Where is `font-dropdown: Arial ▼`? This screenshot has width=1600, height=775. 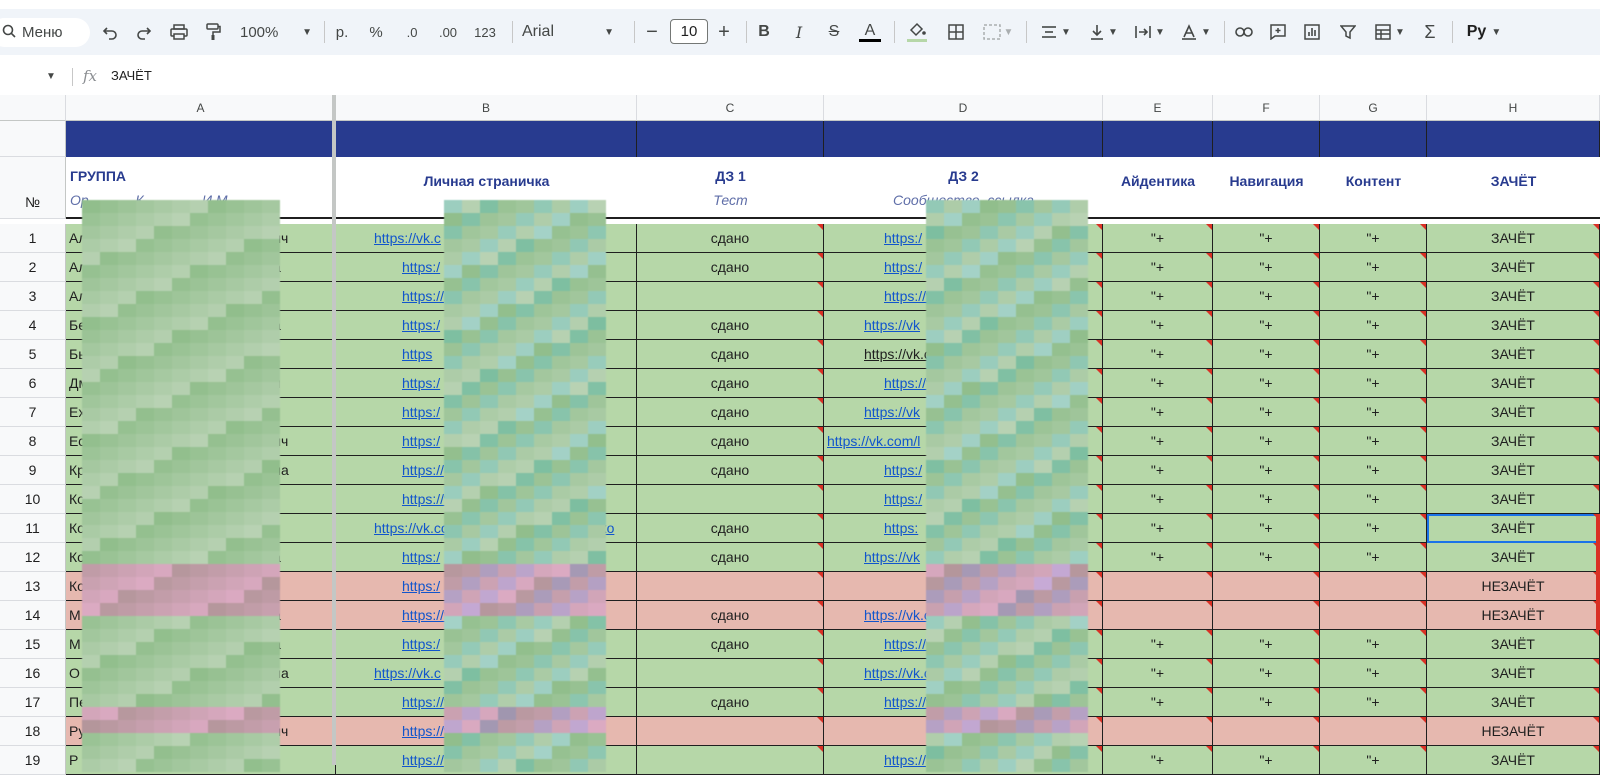
font-dropdown: Arial ▼ is located at coordinates (572, 32).